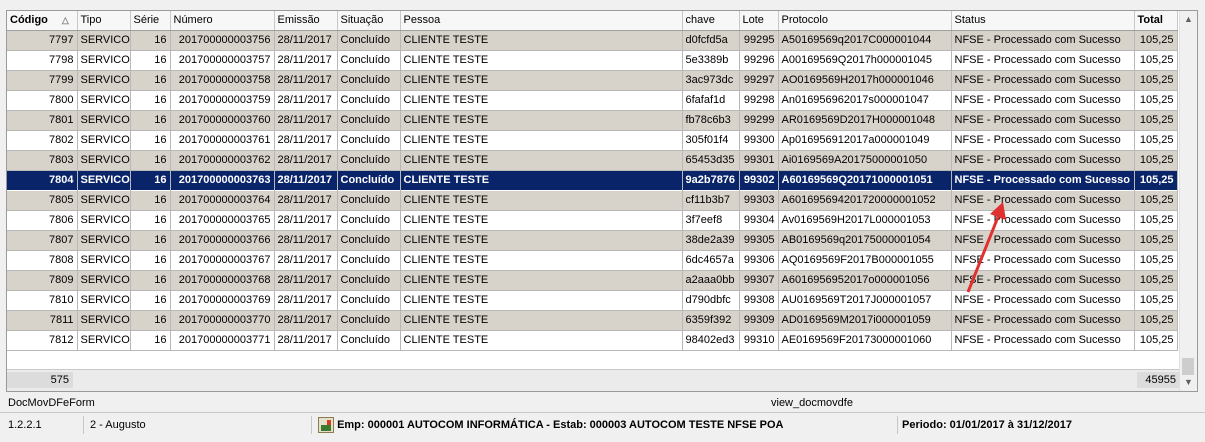 The width and height of the screenshot is (1205, 442). I want to click on cell-protocolo: An016956962017s000001047, so click(865, 100).